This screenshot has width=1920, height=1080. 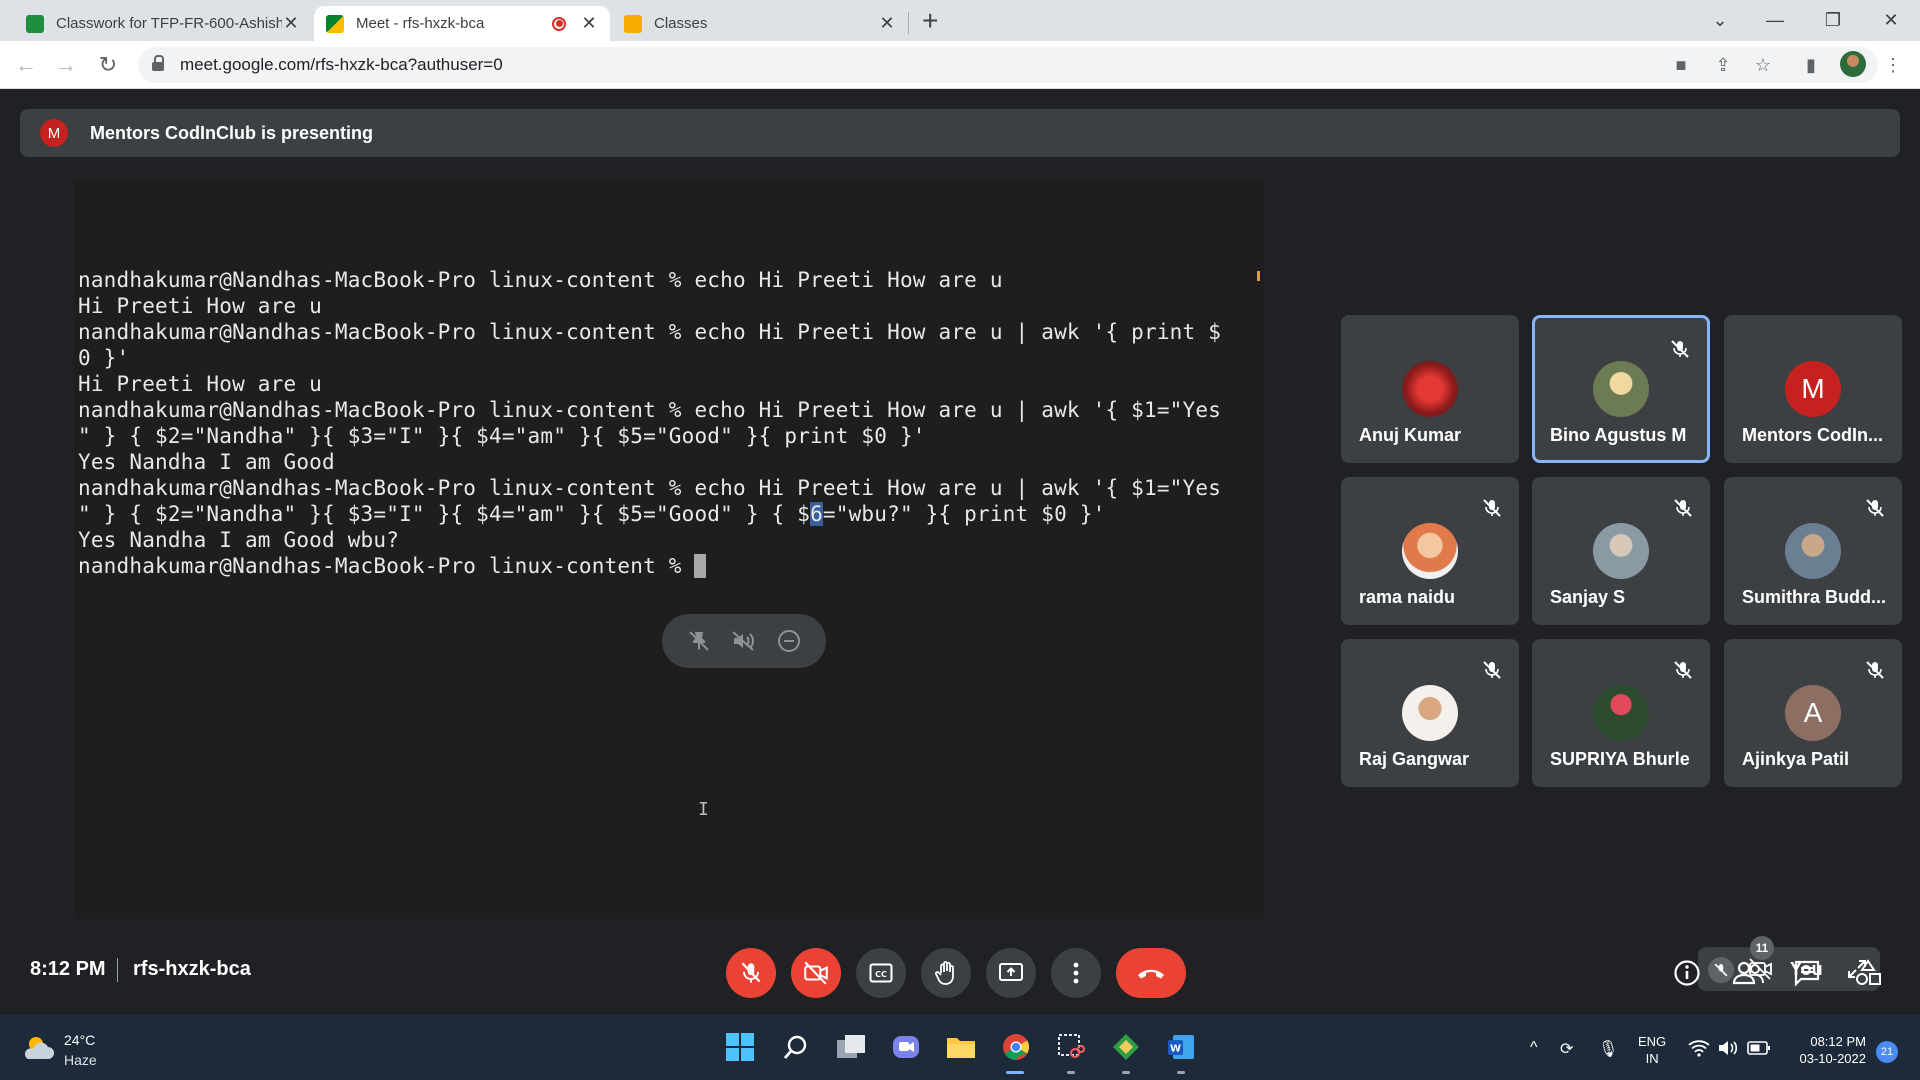 I want to click on terminal-line: Yes Nandha I am Good wbu?, so click(x=239, y=540).